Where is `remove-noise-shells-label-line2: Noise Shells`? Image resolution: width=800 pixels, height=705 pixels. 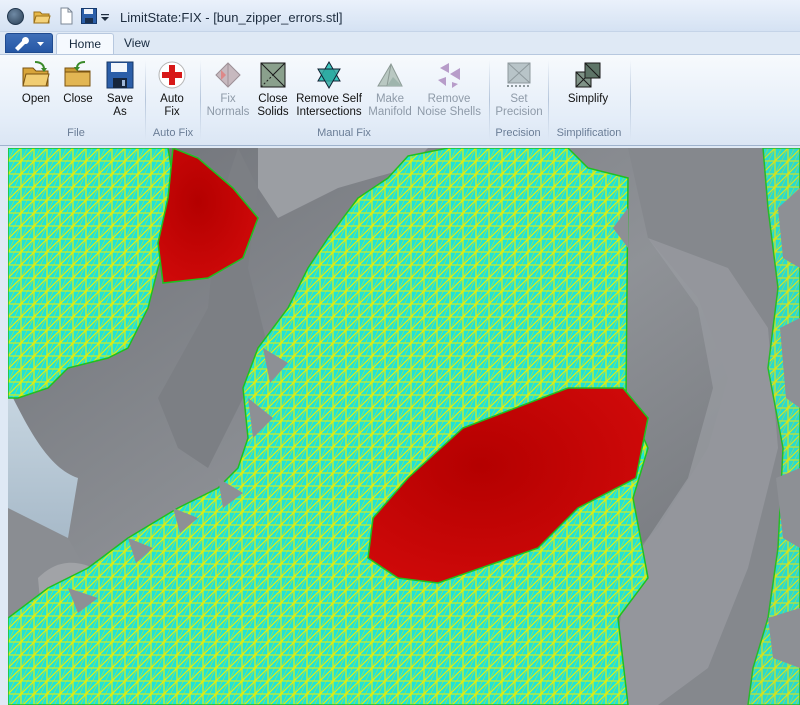
remove-noise-shells-label-line2: Noise Shells is located at coordinates (449, 112).